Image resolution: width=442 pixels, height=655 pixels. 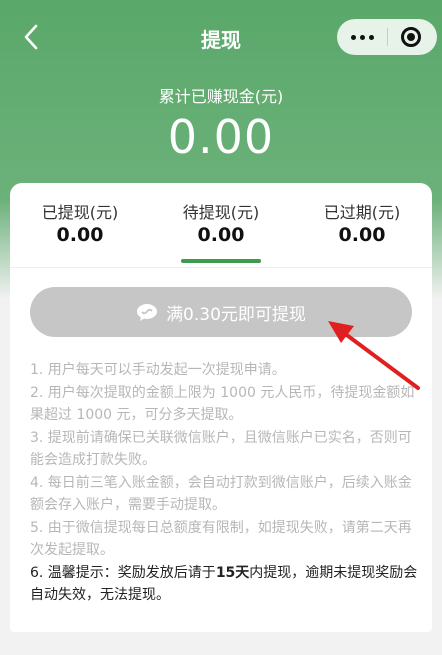 I want to click on warning-highlight: 15天, so click(x=232, y=572).